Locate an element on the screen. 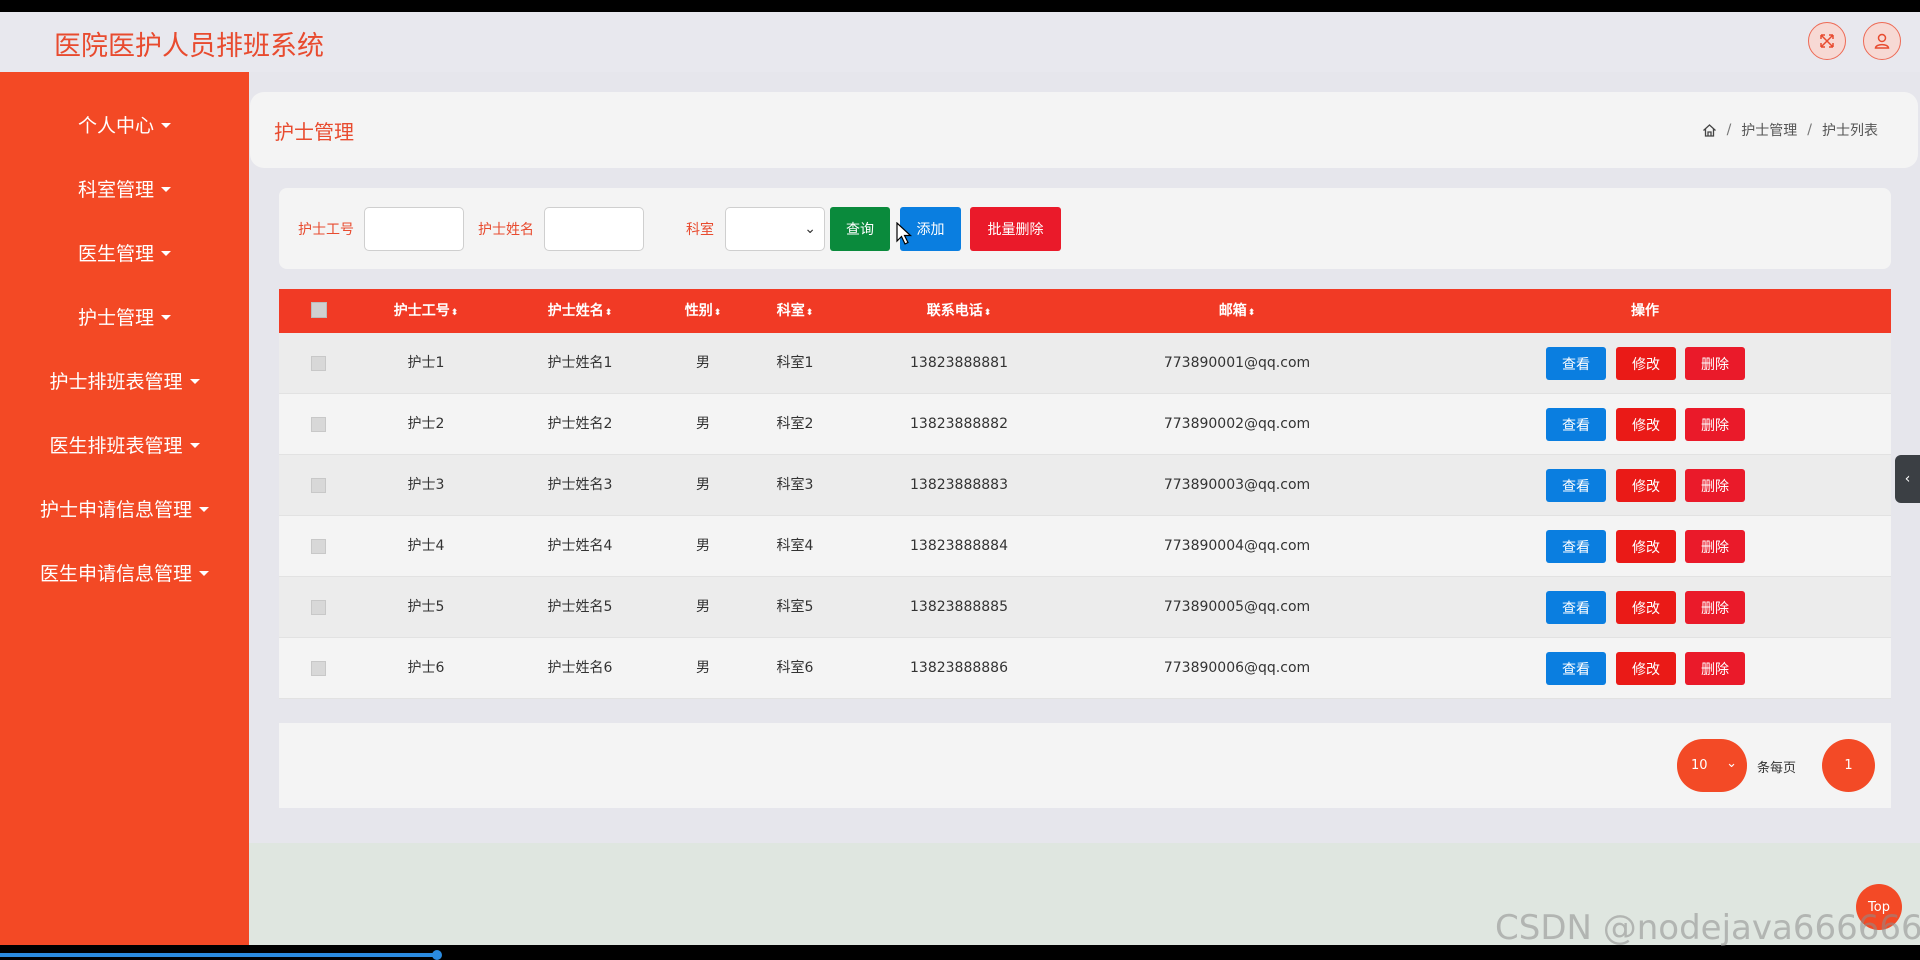 The image size is (1920, 960). cell-department: 科室2 is located at coordinates (795, 424).